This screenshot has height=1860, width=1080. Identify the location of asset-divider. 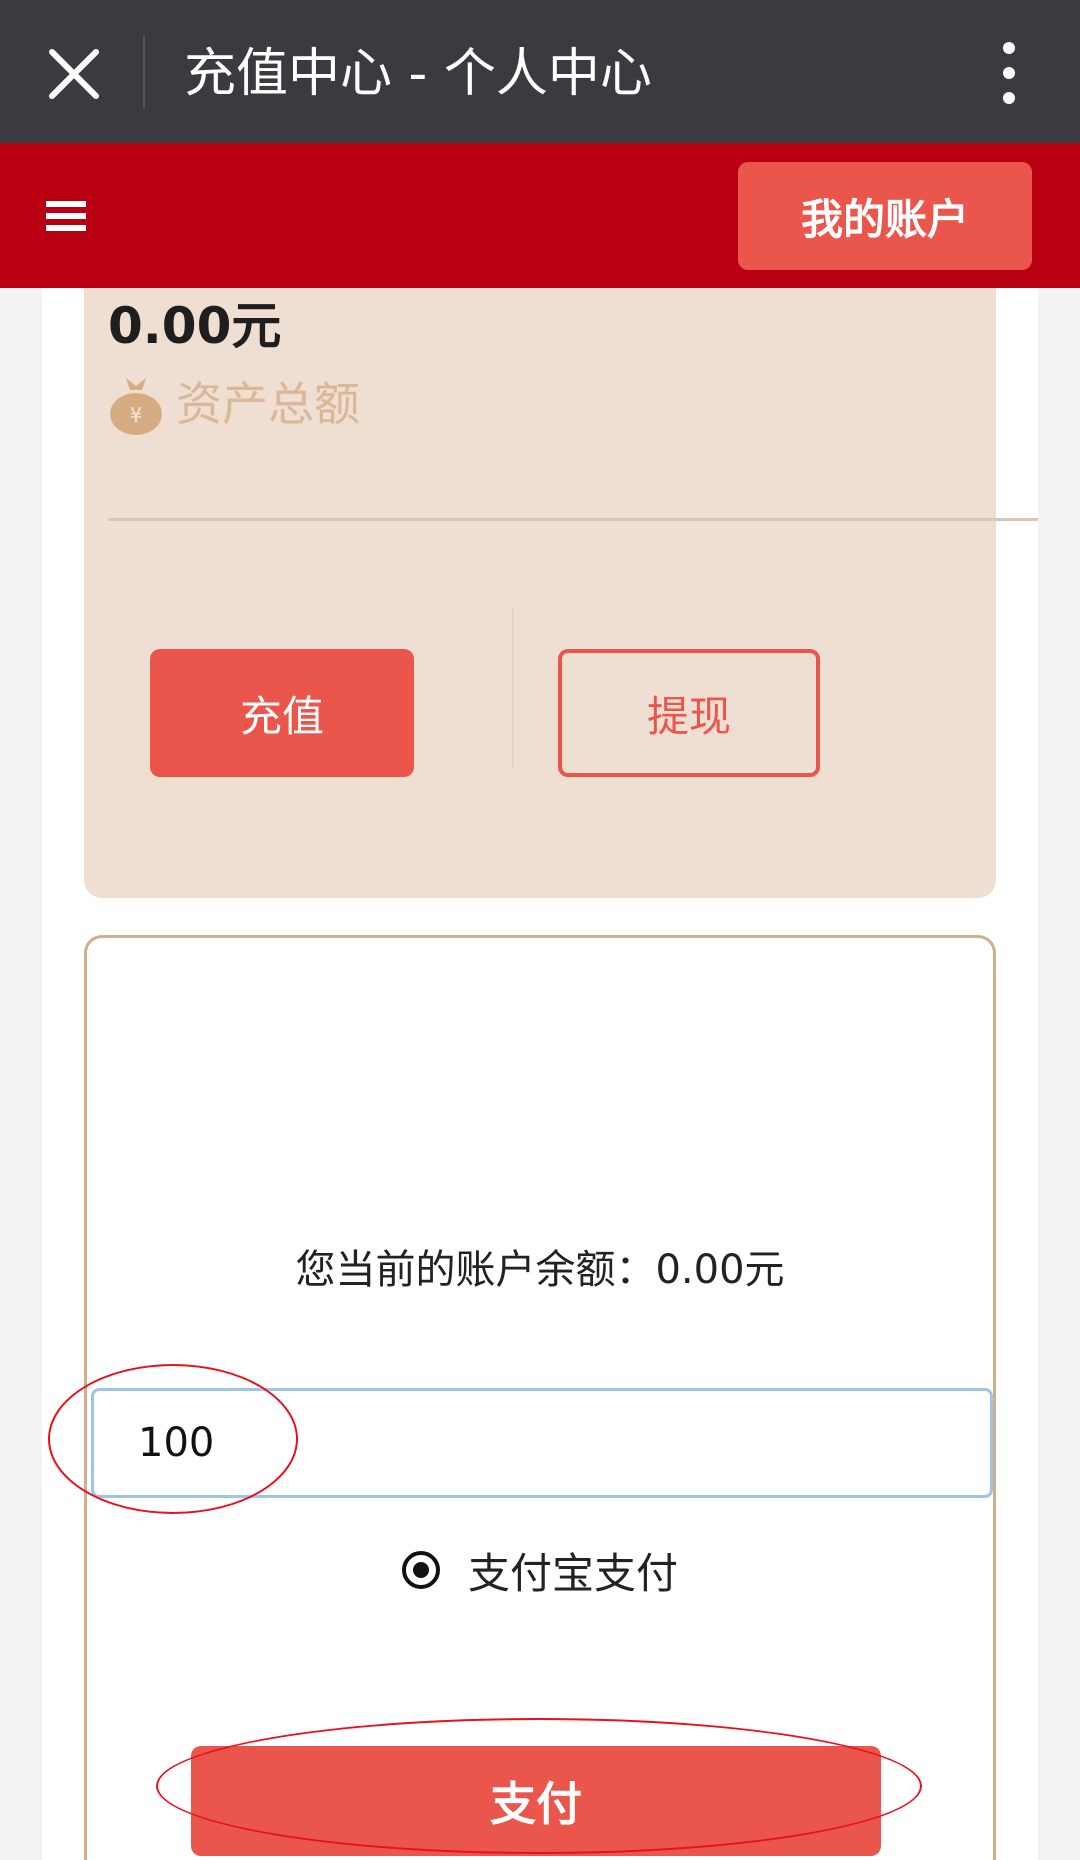
(573, 519).